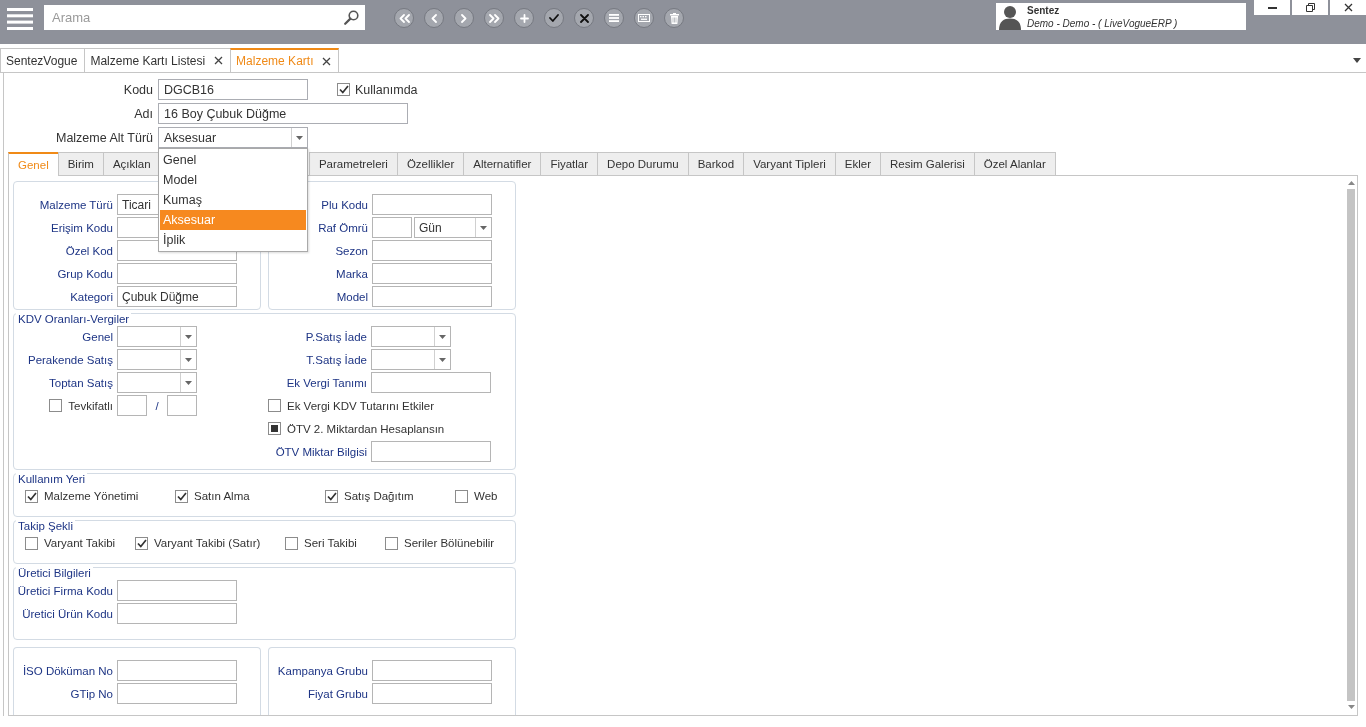  Describe the element at coordinates (322, 670) in the screenshot. I see `field-label: Kampanya Grubu` at that location.